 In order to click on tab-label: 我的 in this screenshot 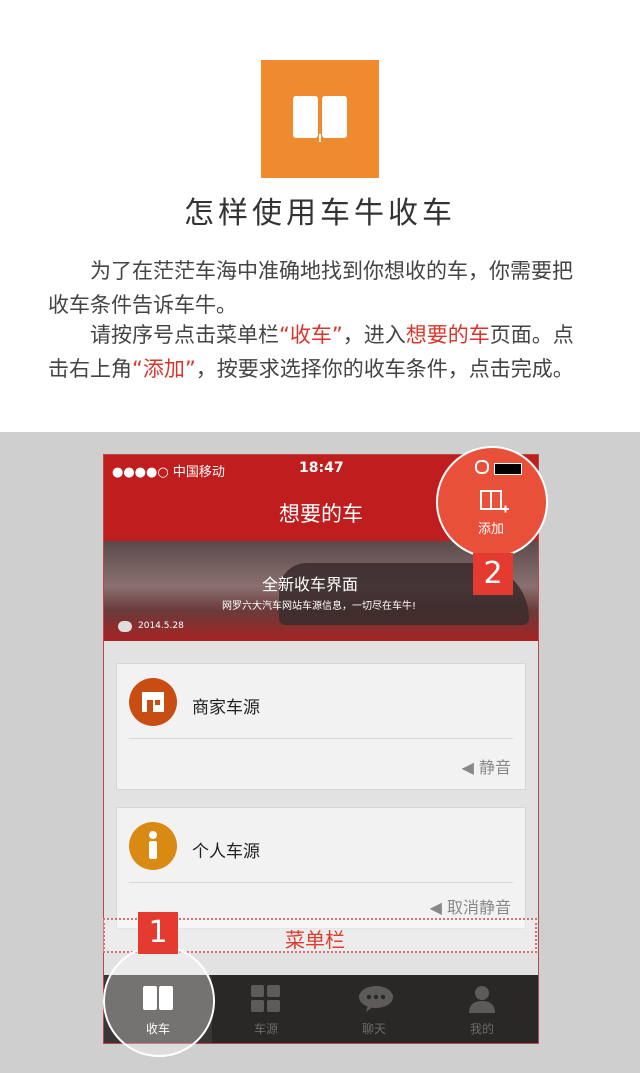, I will do `click(481, 1029)`.